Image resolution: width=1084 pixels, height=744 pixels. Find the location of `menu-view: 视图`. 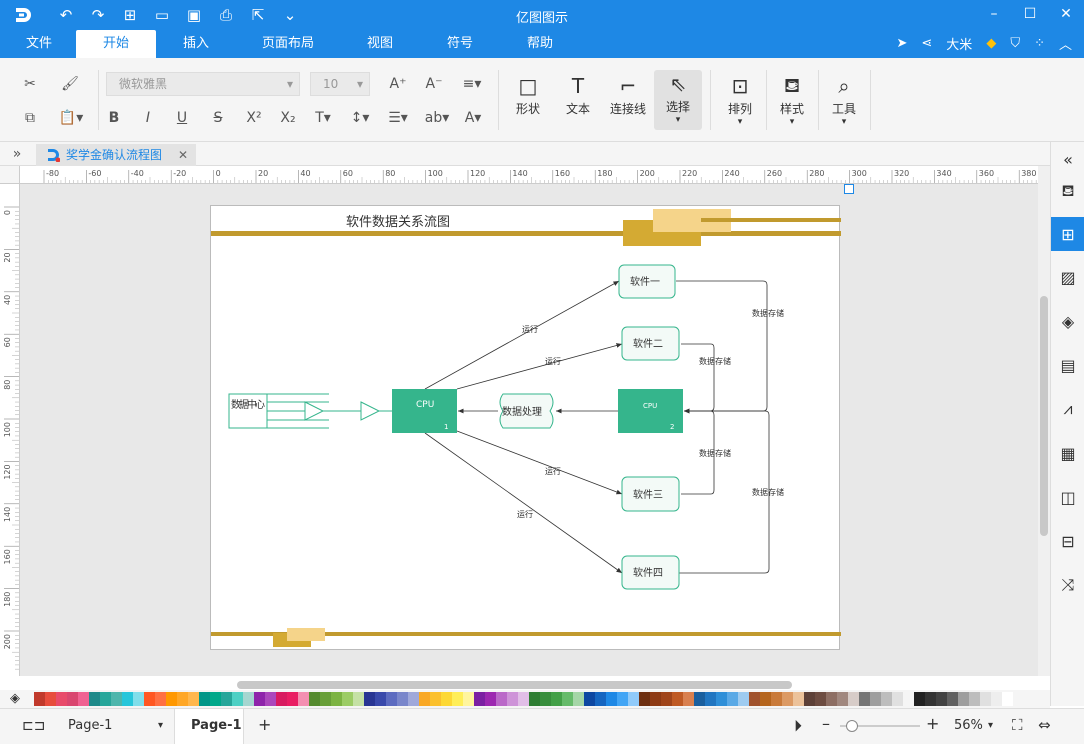

menu-view: 视图 is located at coordinates (380, 44).